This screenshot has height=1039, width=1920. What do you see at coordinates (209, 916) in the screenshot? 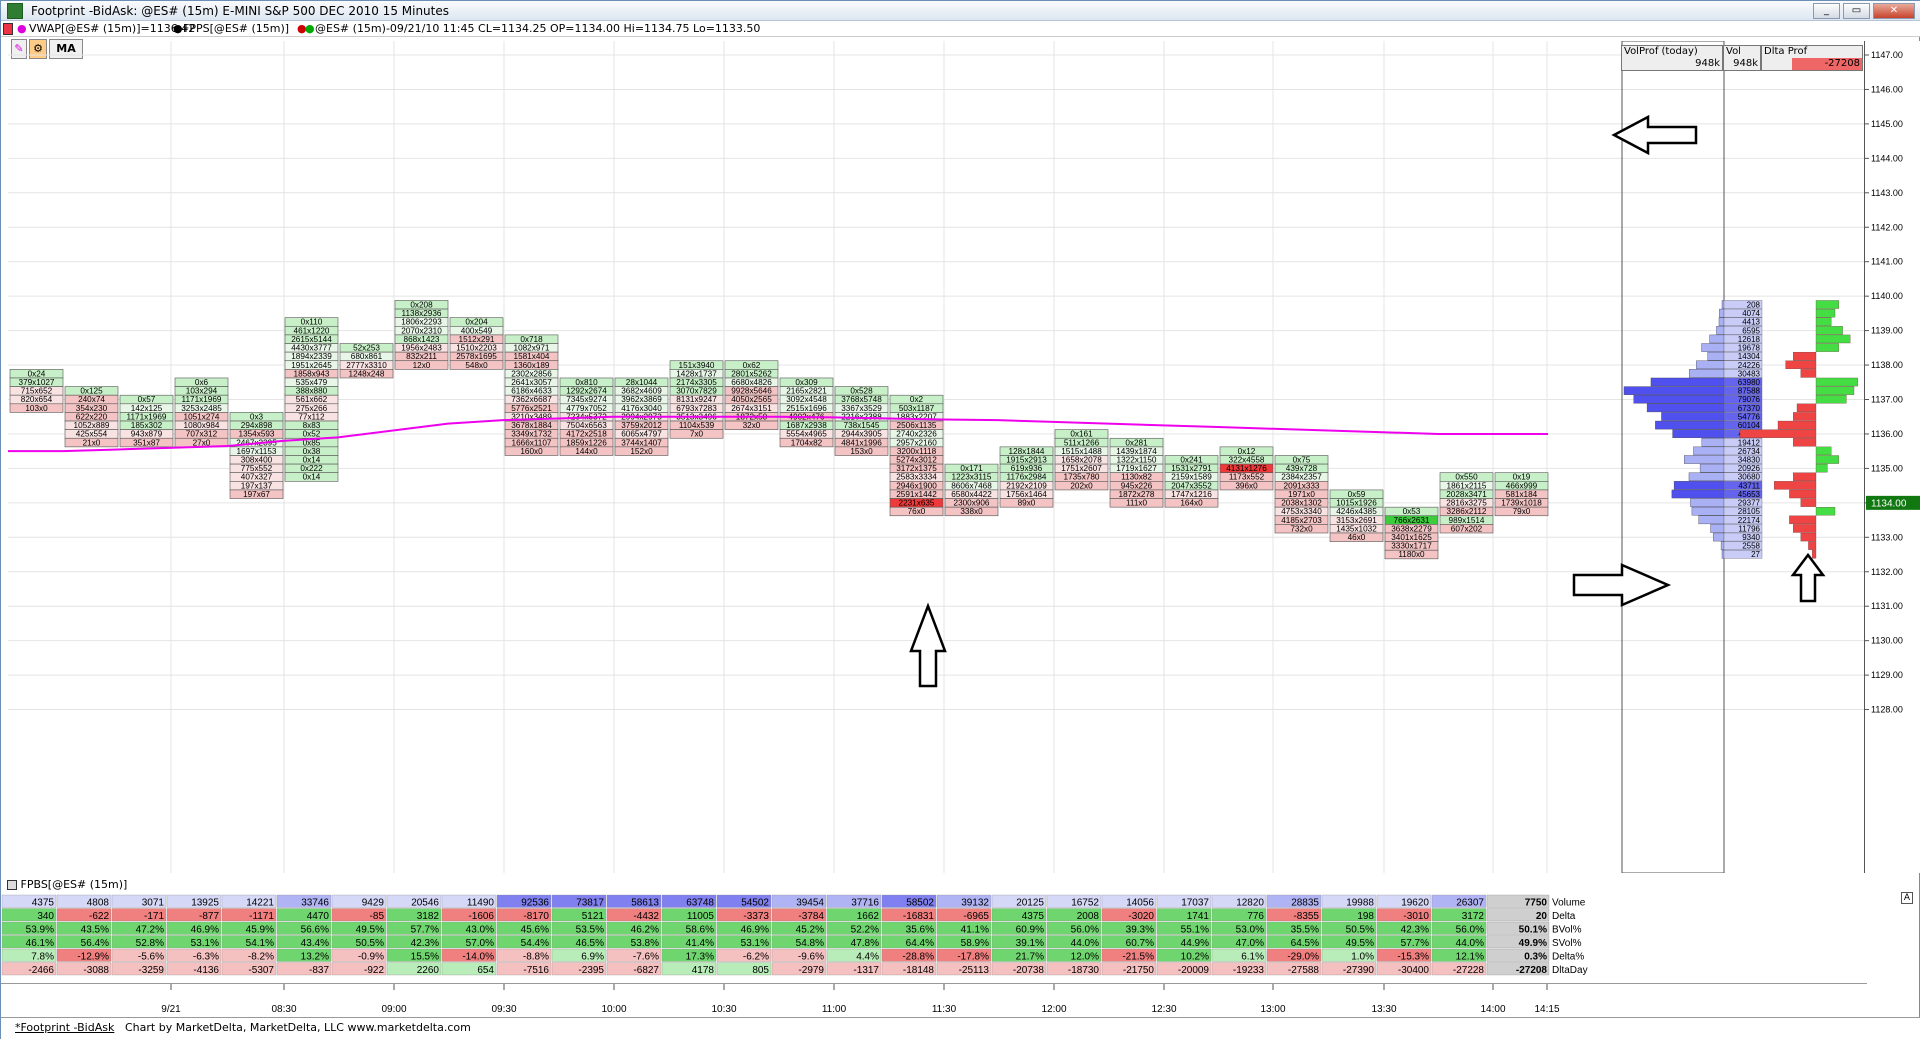
I see `stats-cell-text: -877` at bounding box center [209, 916].